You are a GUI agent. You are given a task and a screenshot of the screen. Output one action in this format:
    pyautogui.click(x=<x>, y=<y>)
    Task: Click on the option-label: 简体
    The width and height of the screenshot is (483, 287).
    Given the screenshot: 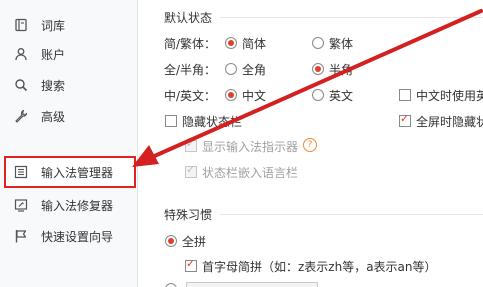 What is the action you would take?
    pyautogui.click(x=254, y=44)
    